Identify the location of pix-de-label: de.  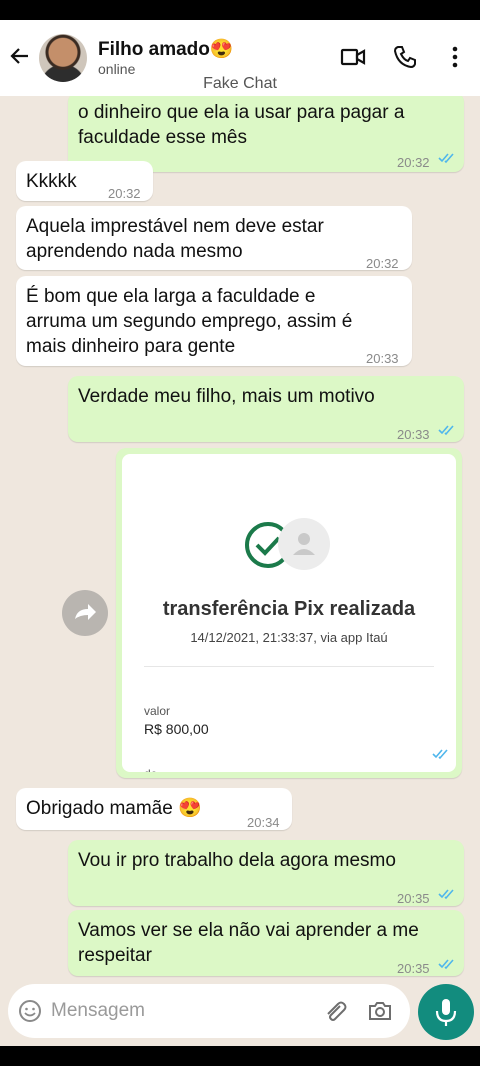
(150, 769).